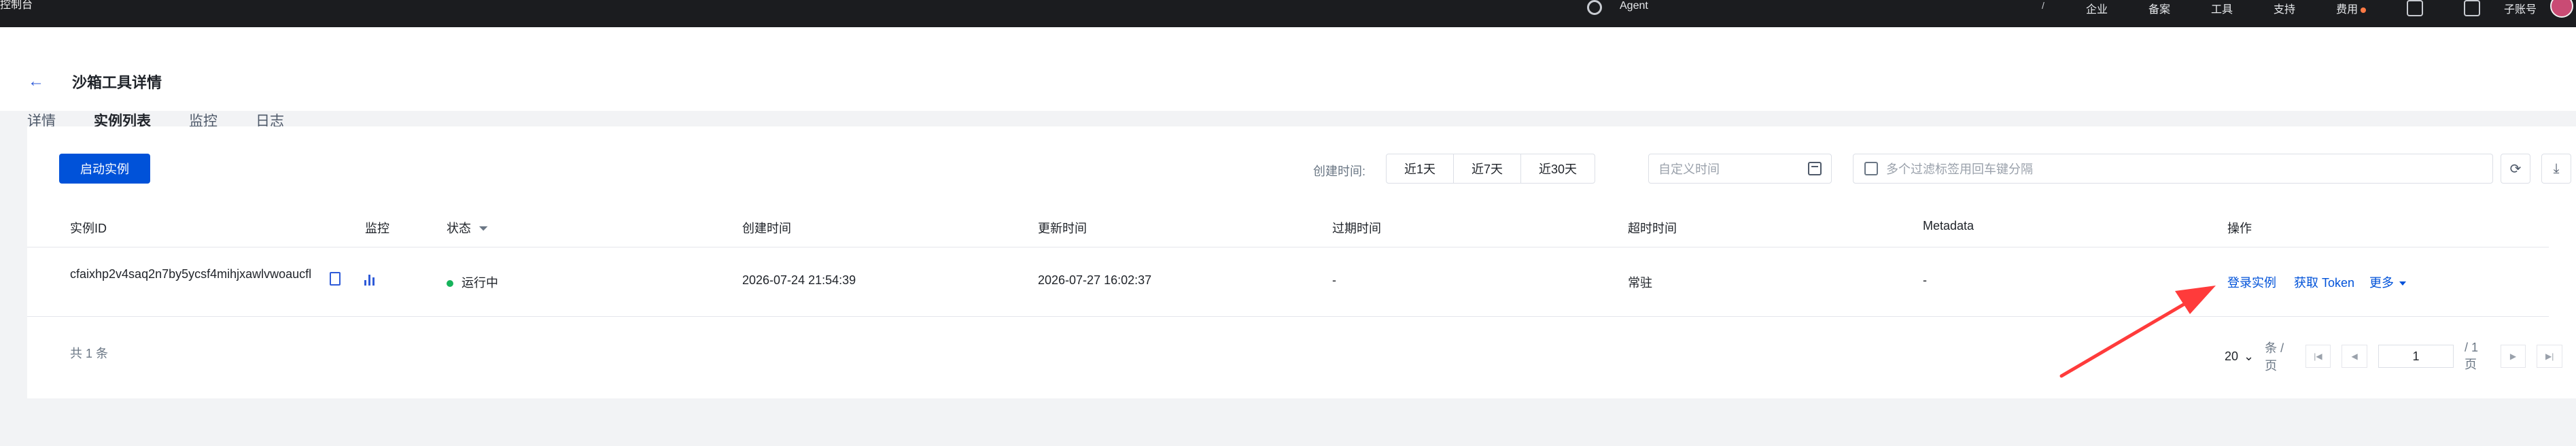 The width and height of the screenshot is (2576, 446). I want to click on col-updated: 更新时间, so click(1062, 229).